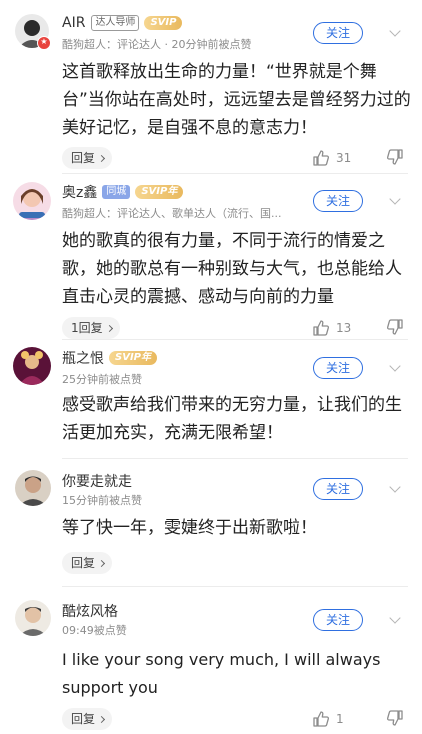  I want to click on user-name-row: 瓶之恨 SVIP年, so click(109, 358).